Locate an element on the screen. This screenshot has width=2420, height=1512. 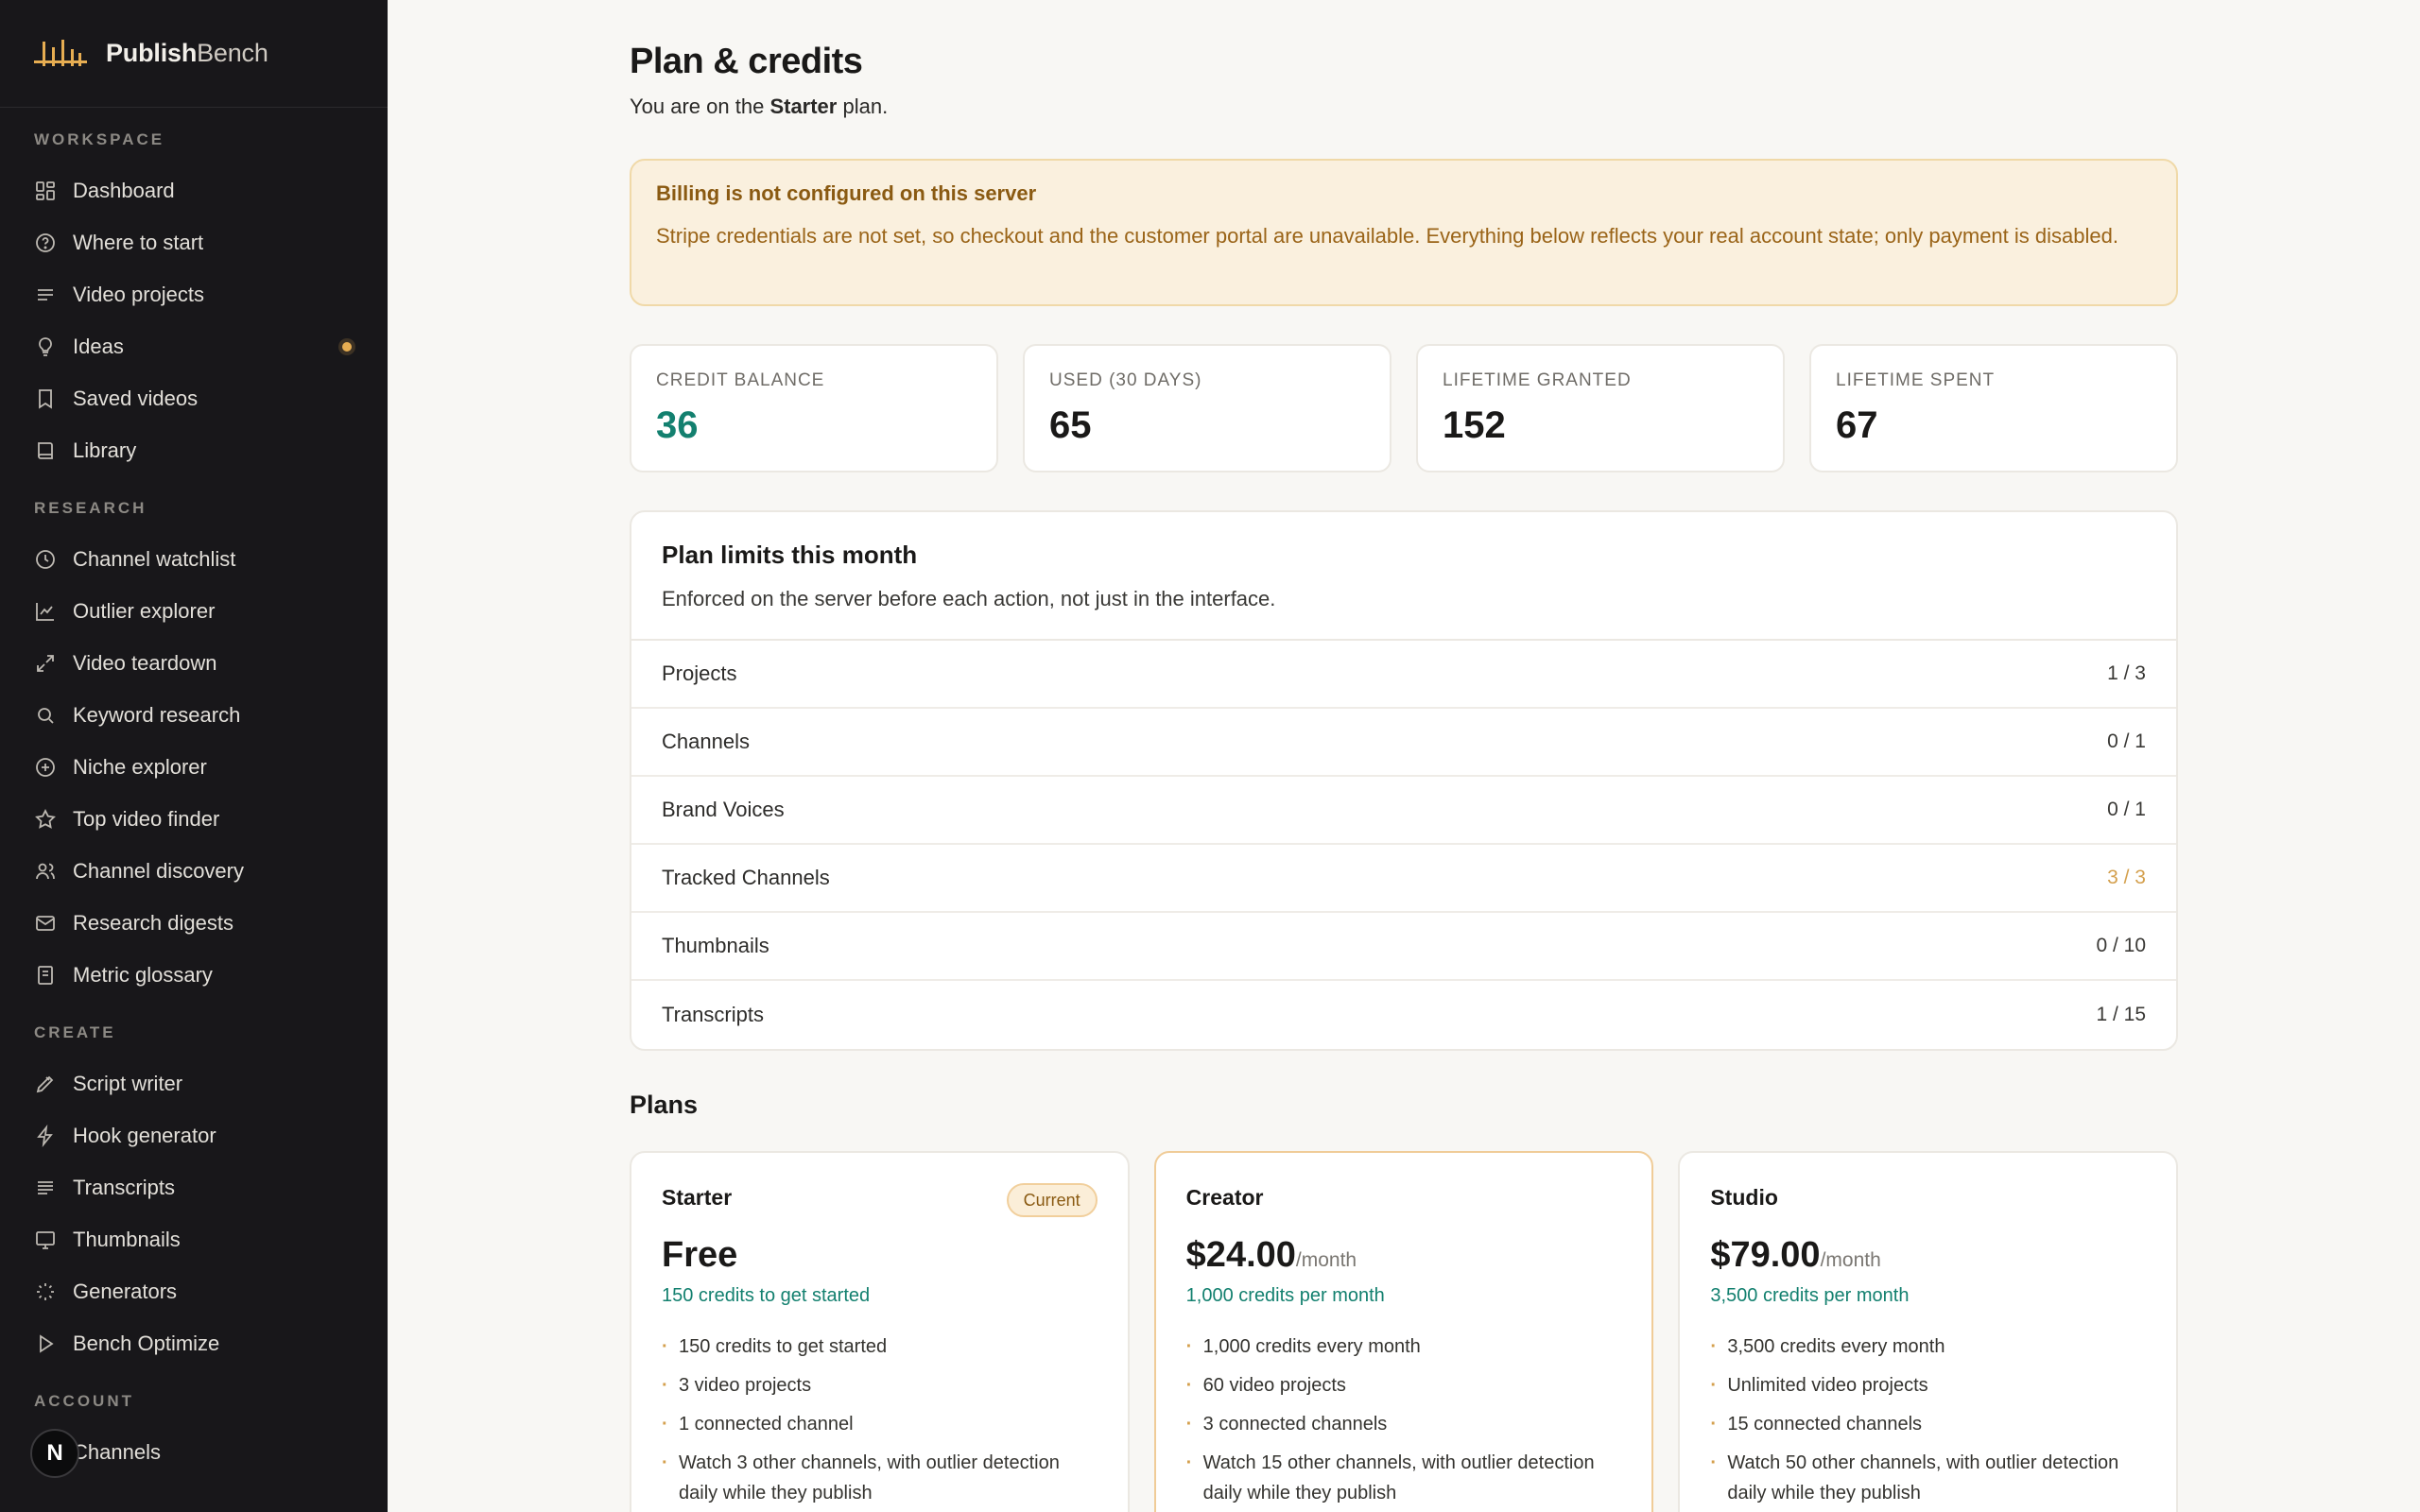
sidebar-item-script-writer: Script writer is located at coordinates (211, 1083).